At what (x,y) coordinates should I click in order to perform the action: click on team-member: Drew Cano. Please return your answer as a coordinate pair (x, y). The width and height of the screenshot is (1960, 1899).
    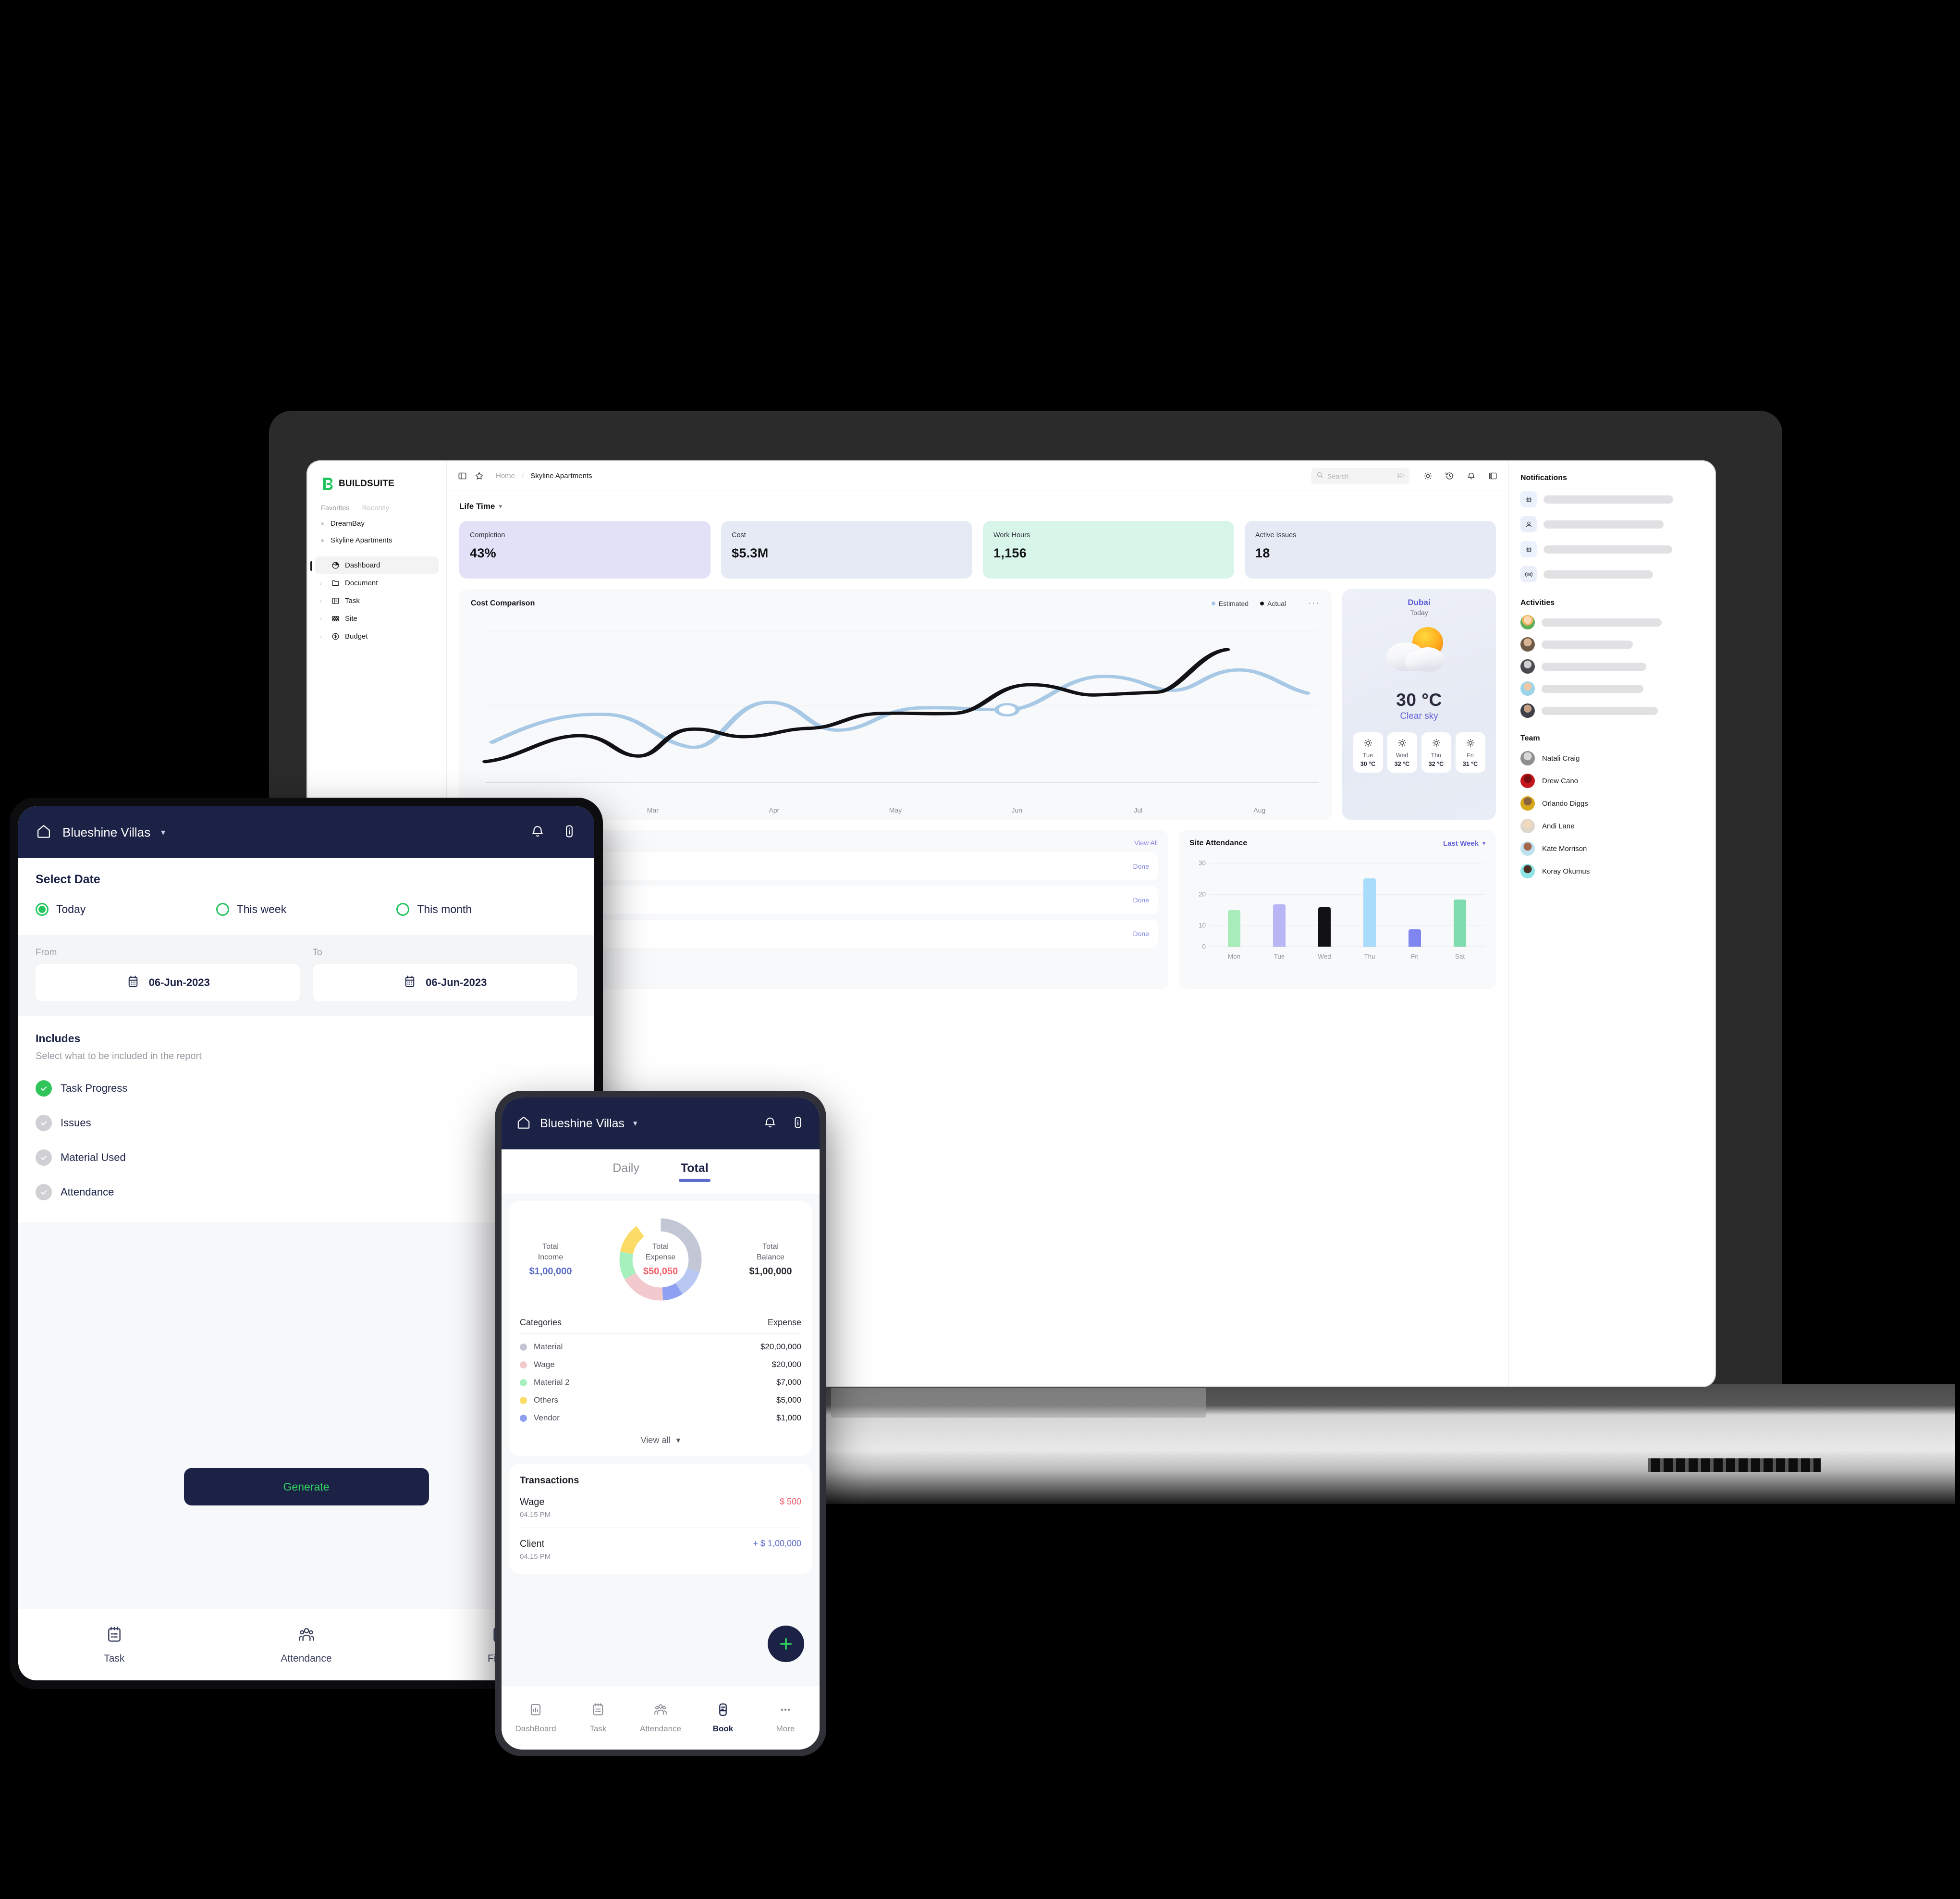
    Looking at the image, I should click on (1611, 781).